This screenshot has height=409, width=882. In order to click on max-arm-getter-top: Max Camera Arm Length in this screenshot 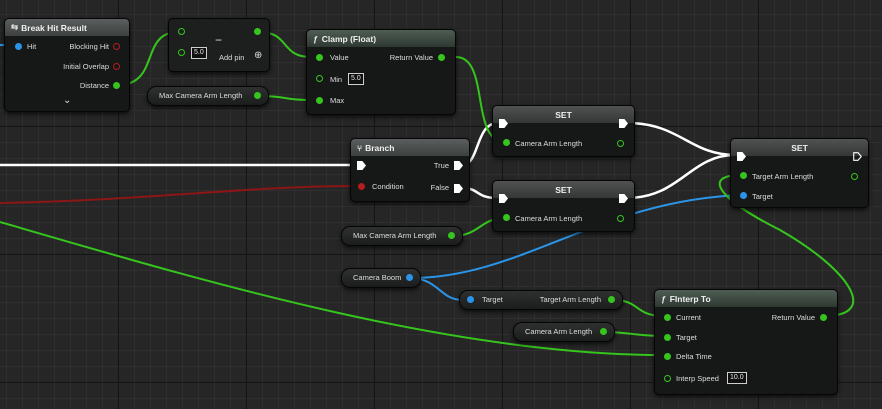, I will do `click(208, 96)`.